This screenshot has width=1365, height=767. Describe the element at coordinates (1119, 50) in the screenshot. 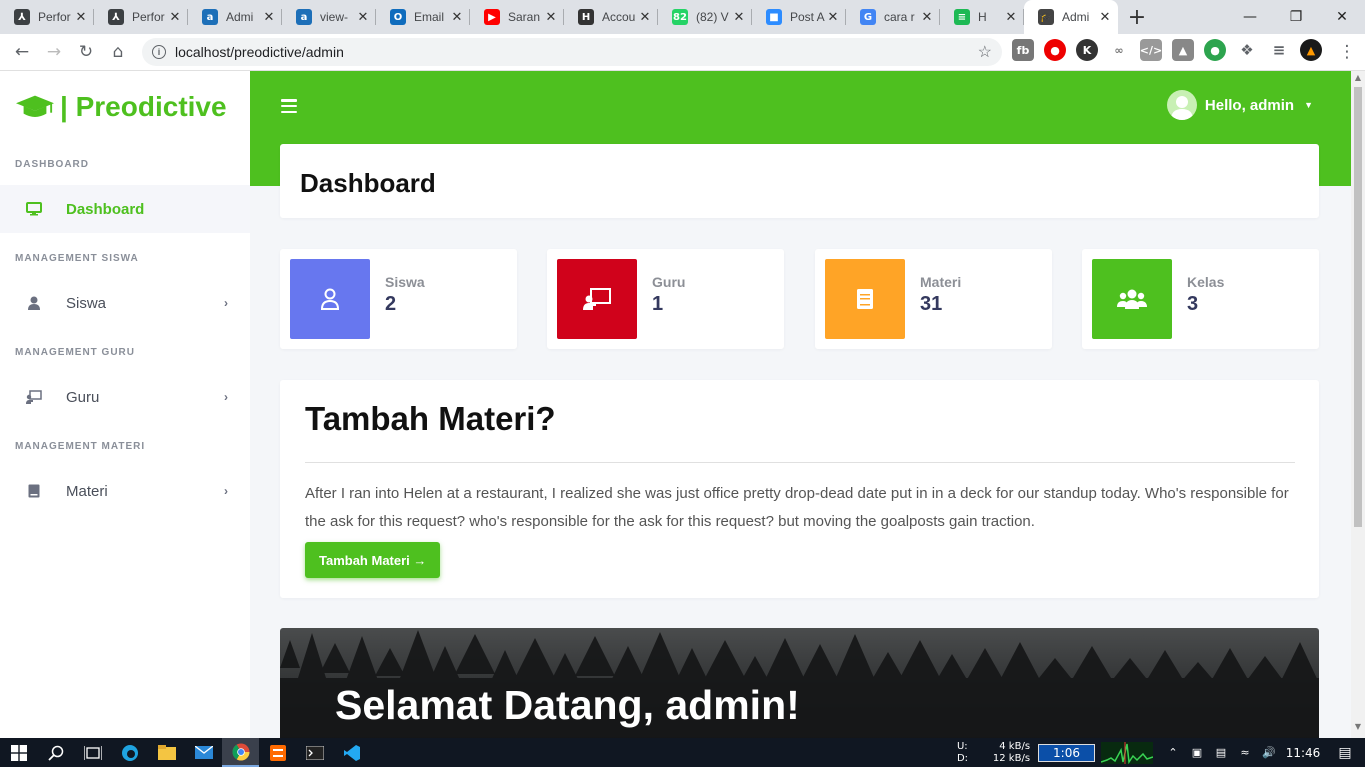

I see `extension-cycle-icon: ∞` at that location.